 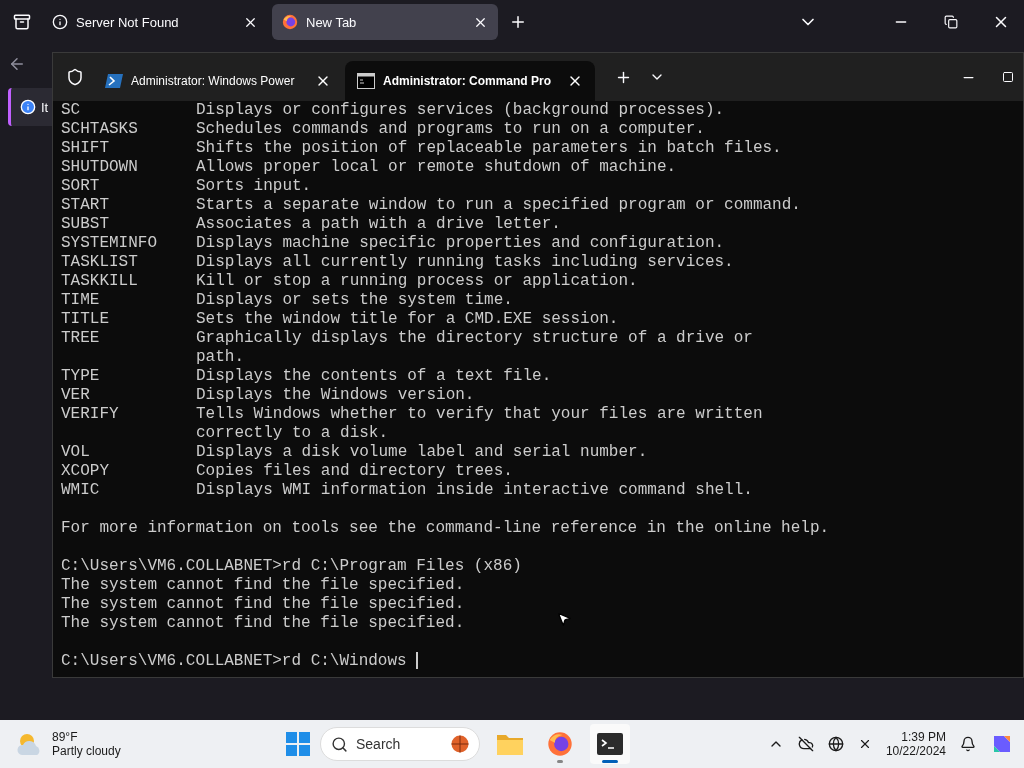 What do you see at coordinates (254, 186) in the screenshot?
I see `command-description: Sorts input.` at bounding box center [254, 186].